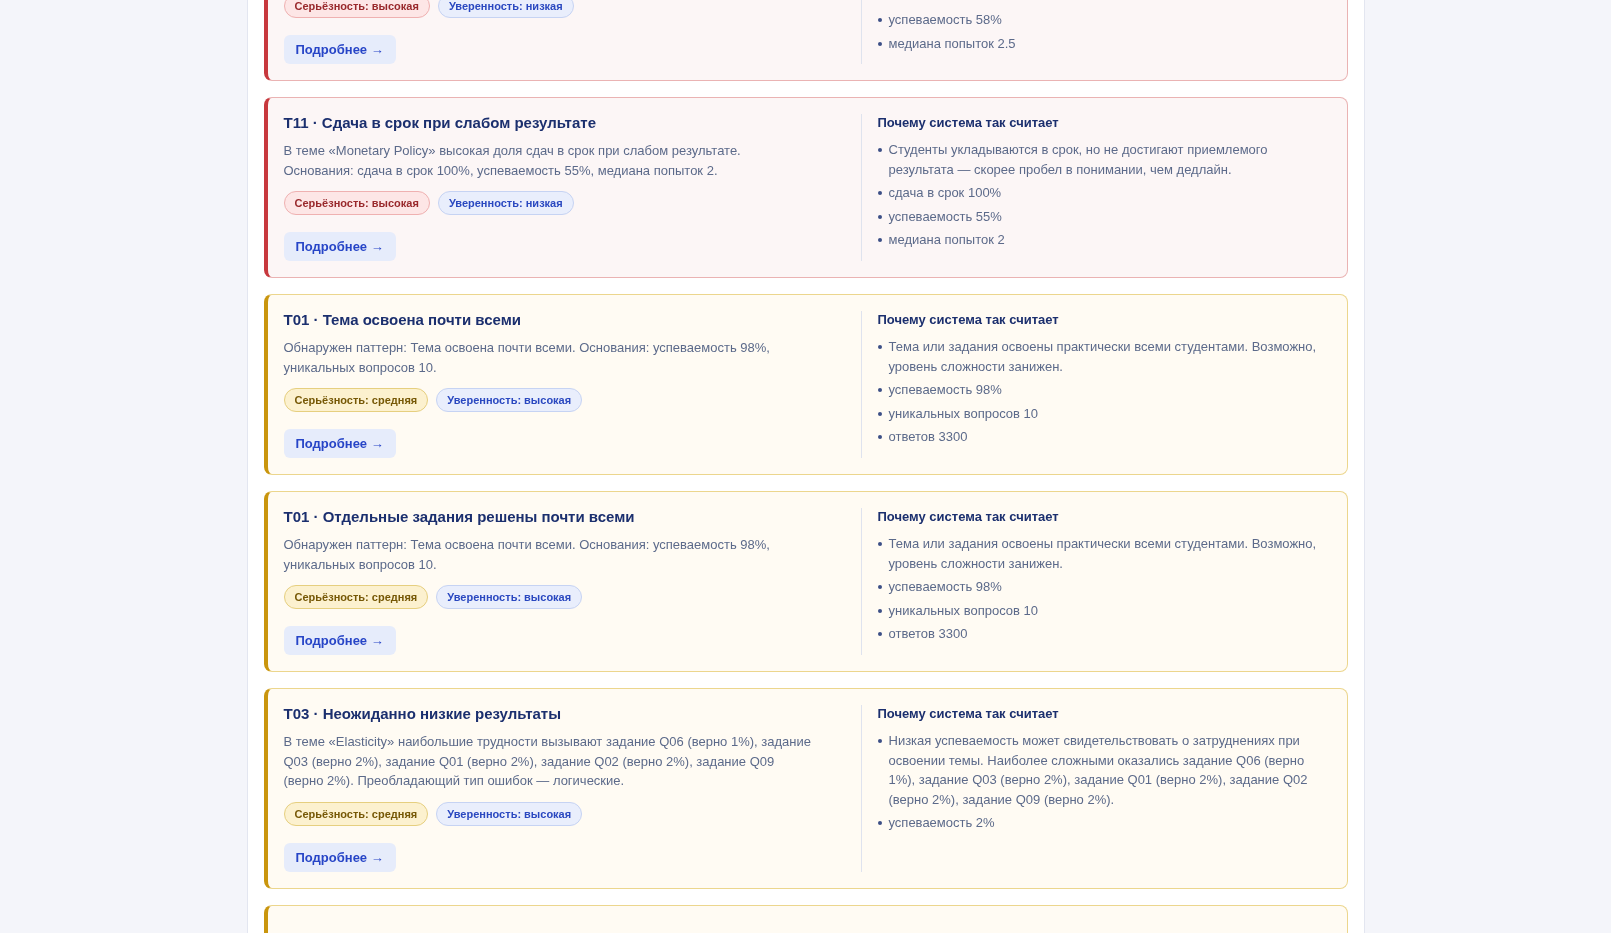 This screenshot has height=933, width=1611. What do you see at coordinates (459, 516) in the screenshot?
I see `card-title: T01 · Отдельные задания решены почти всеми` at bounding box center [459, 516].